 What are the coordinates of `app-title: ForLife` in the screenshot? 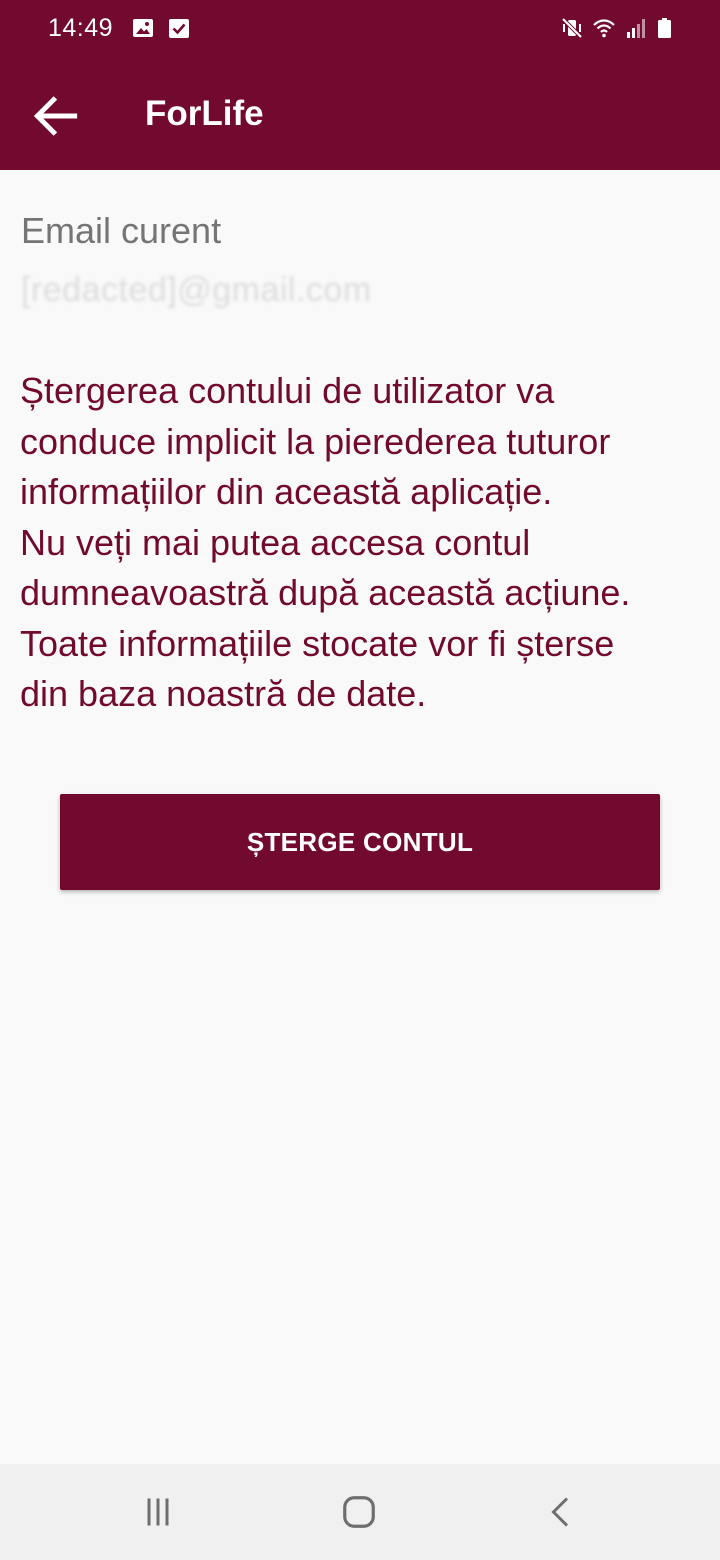 It's located at (204, 113).